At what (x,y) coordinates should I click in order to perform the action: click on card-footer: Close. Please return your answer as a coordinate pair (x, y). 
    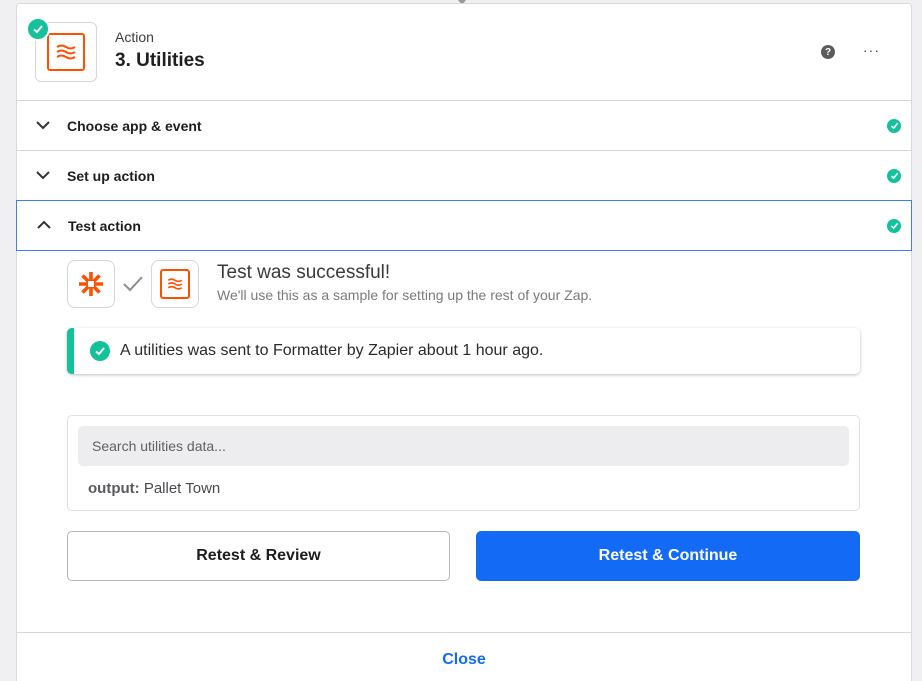
    Looking at the image, I should click on (464, 656).